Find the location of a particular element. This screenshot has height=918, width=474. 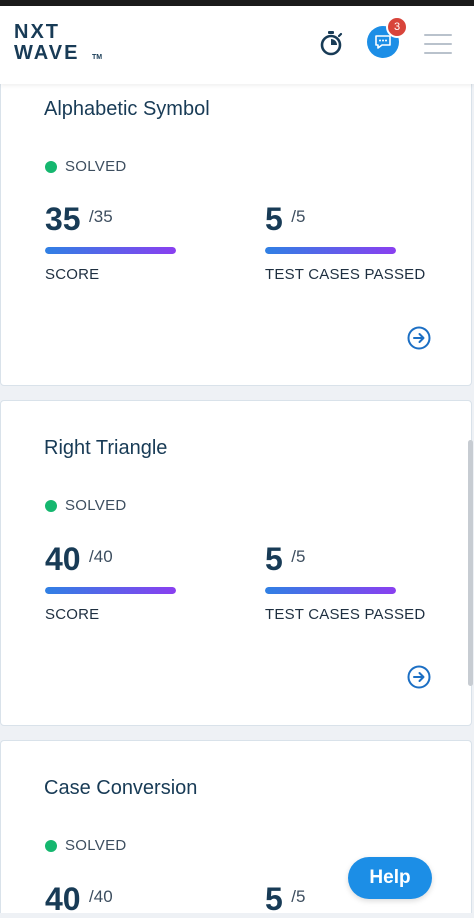

score-stat: 40 /40 is located at coordinates (135, 899).